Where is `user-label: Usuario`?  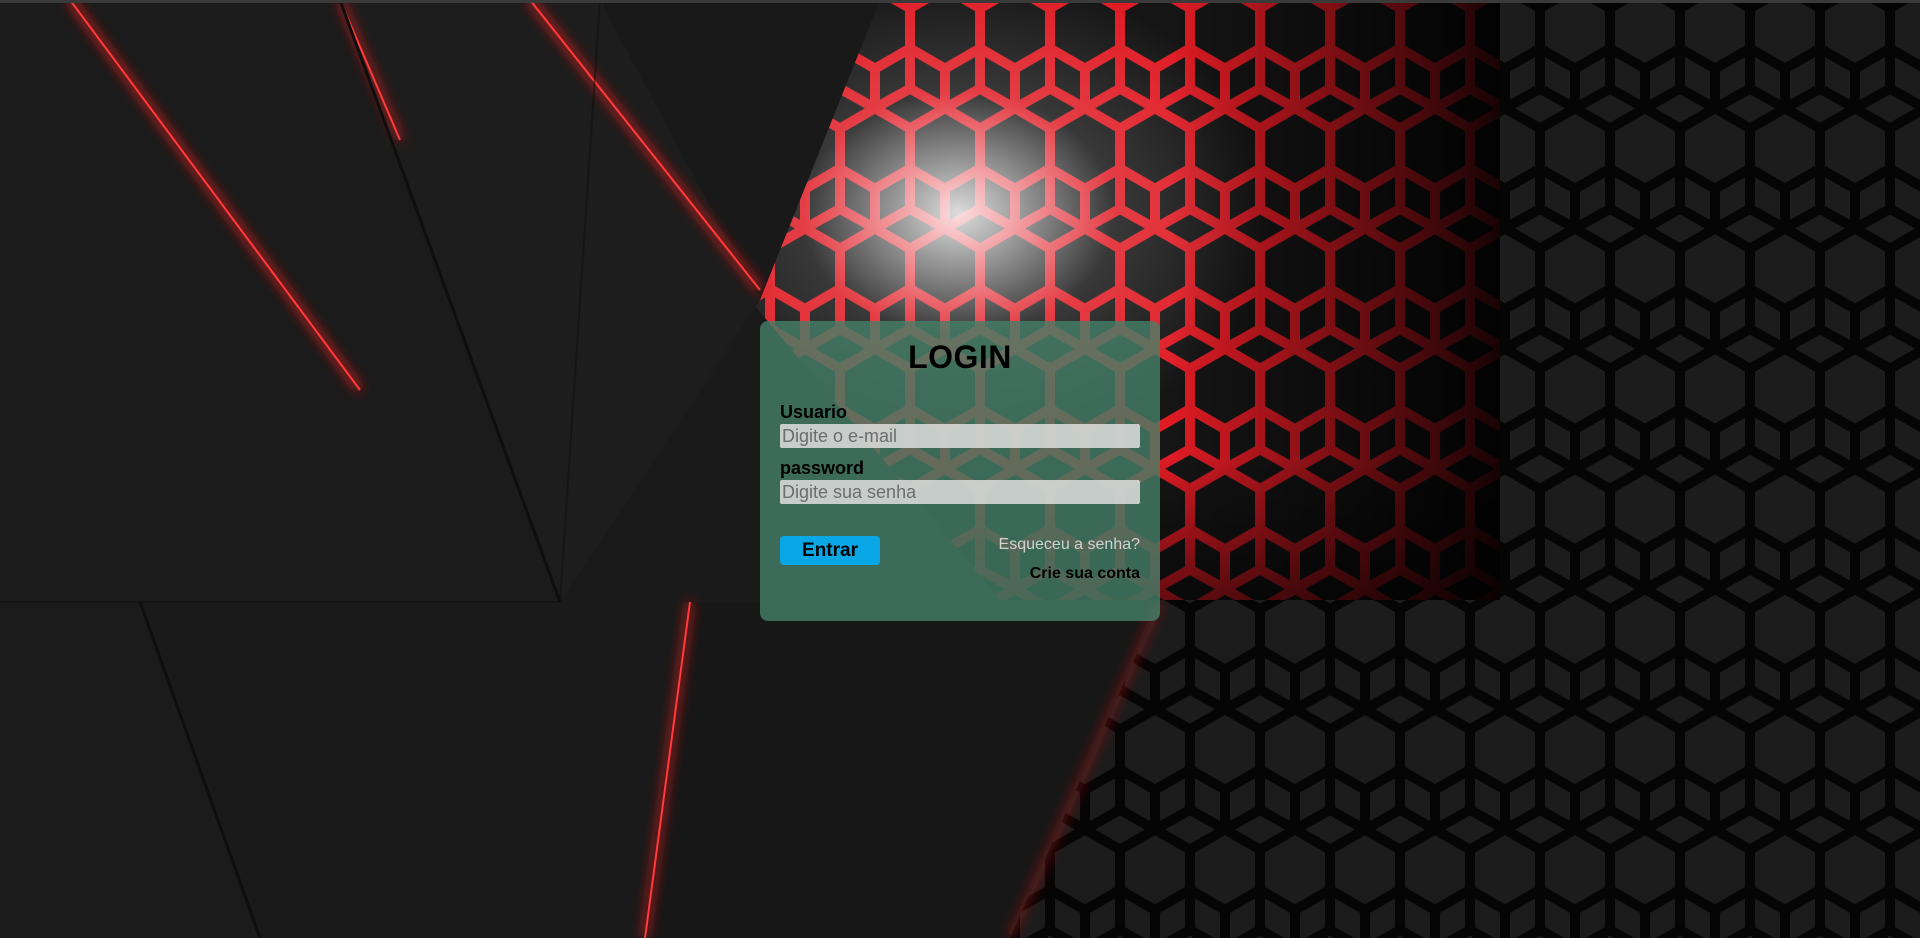 user-label: Usuario is located at coordinates (814, 412).